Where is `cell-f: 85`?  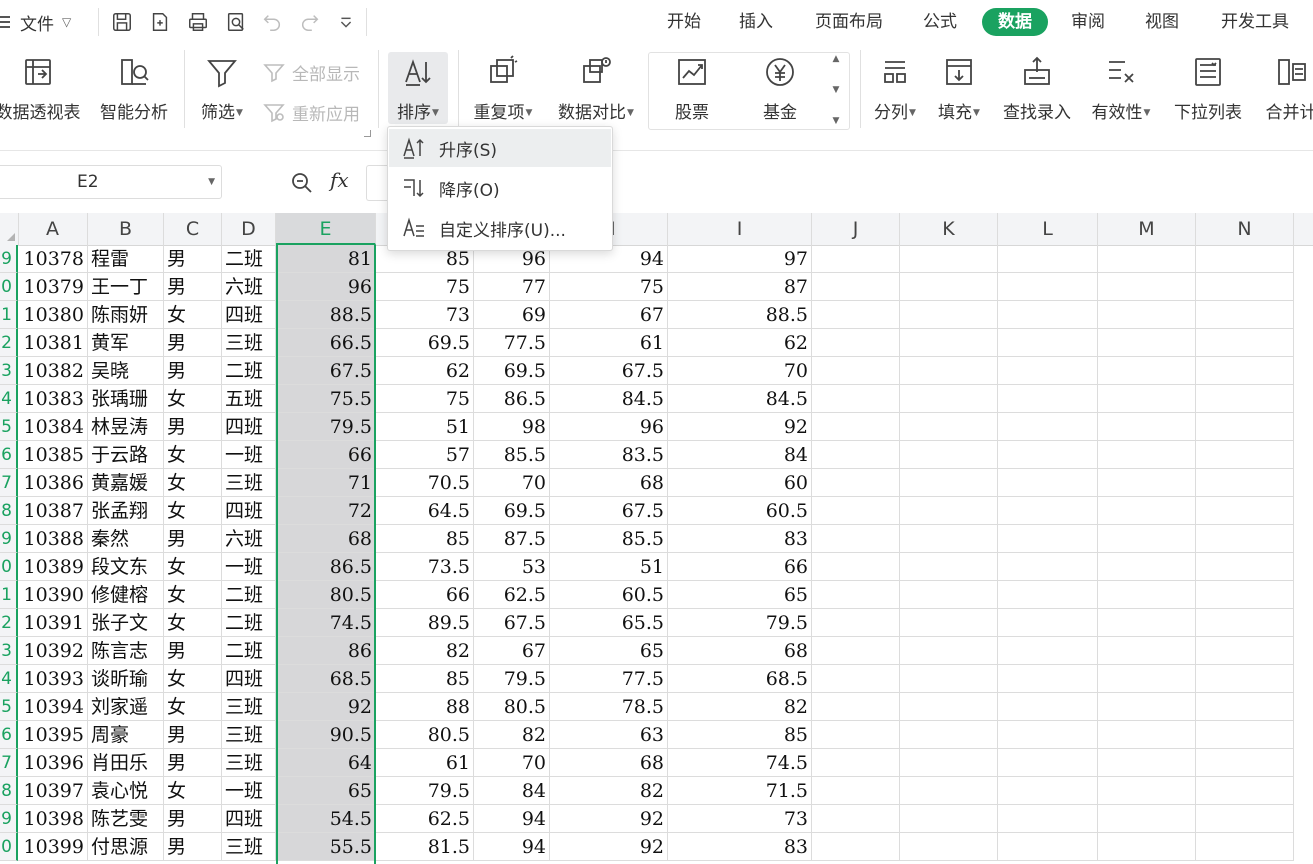 cell-f: 85 is located at coordinates (425, 539).